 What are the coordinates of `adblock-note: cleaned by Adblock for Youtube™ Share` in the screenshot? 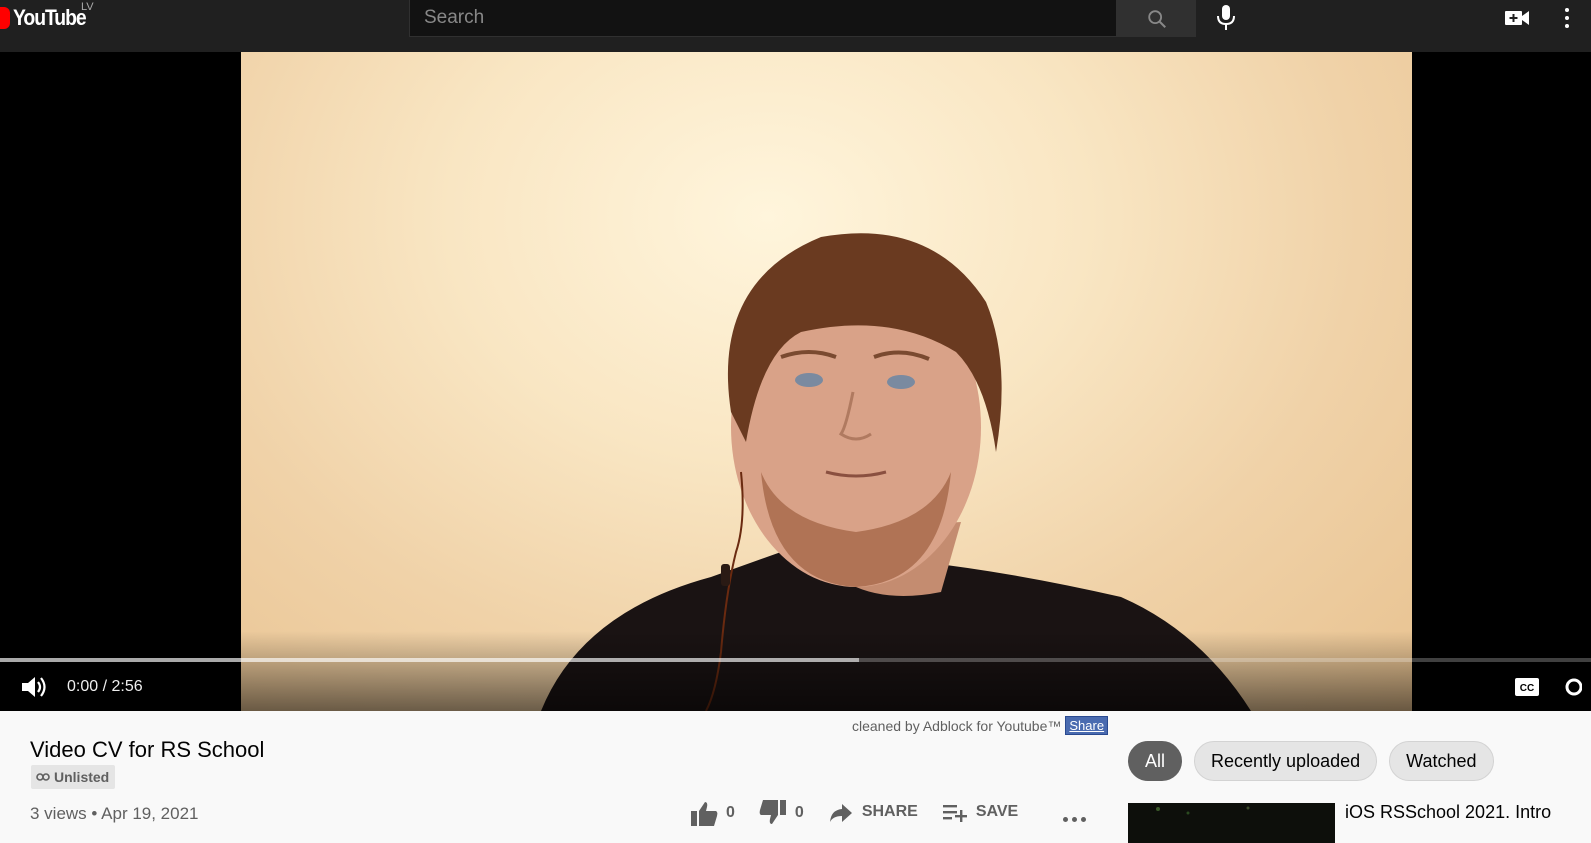 It's located at (980, 725).